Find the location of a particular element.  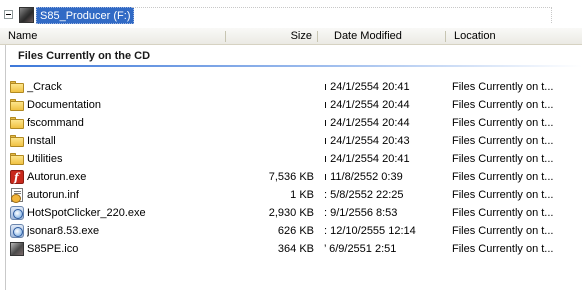

collapse-toggle-icon is located at coordinates (8, 14).